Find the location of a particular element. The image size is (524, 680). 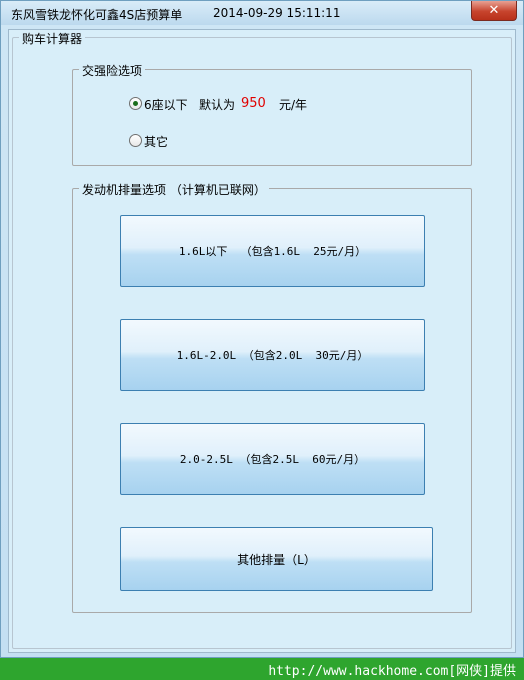

radio-other is located at coordinates (135, 140).